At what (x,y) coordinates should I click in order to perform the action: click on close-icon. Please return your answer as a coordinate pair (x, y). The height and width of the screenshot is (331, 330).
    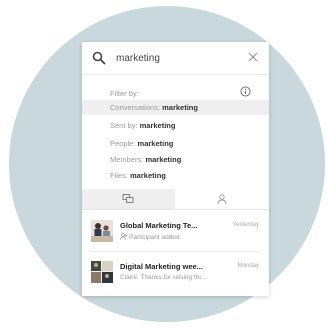
    Looking at the image, I should click on (253, 57).